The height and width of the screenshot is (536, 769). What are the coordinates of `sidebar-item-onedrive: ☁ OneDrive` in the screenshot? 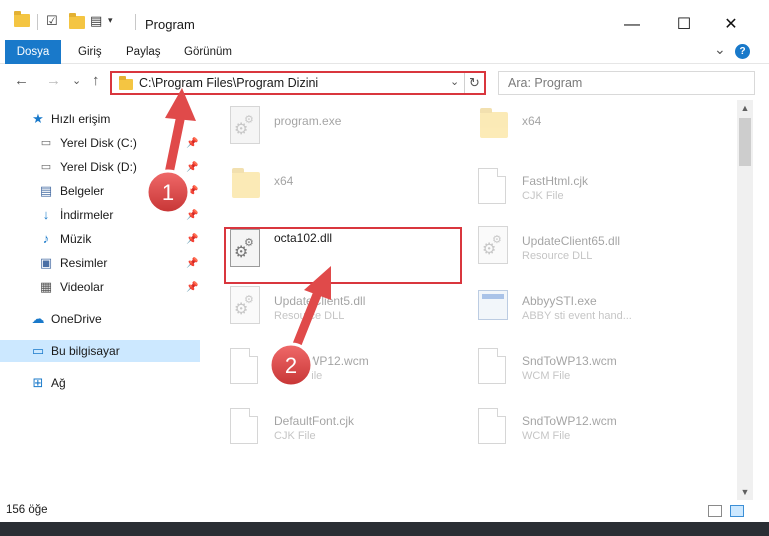 It's located at (100, 319).